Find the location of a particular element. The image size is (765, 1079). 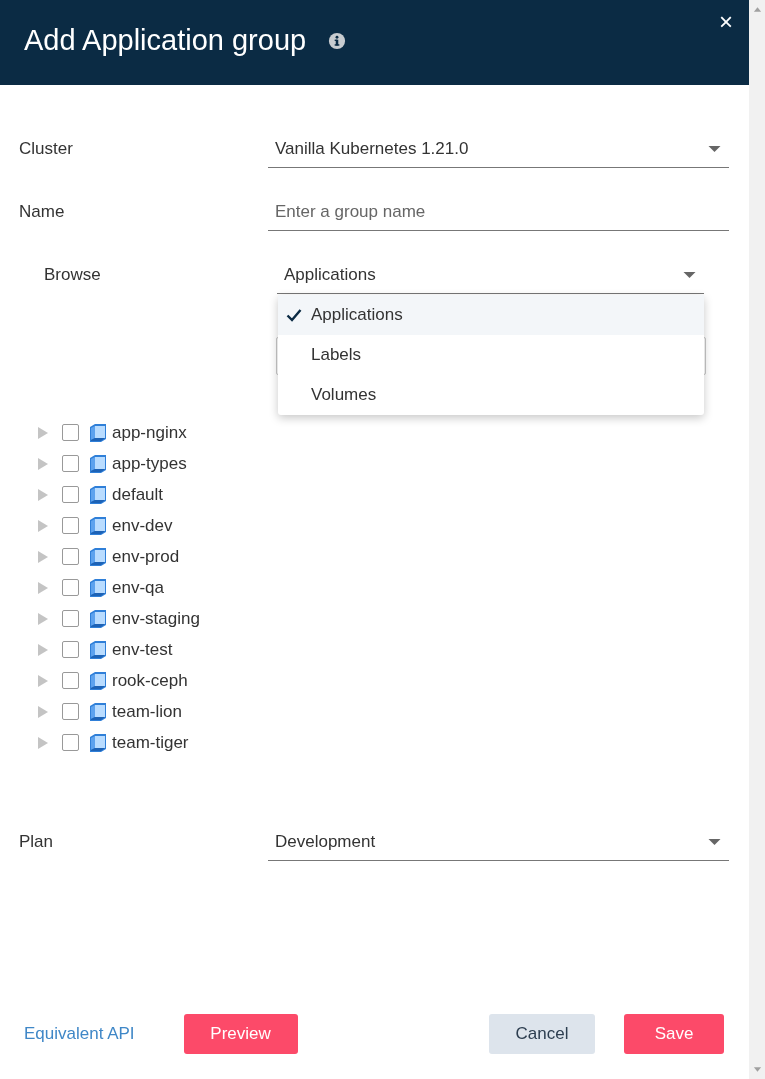

field-label: Plan is located at coordinates (37, 841).